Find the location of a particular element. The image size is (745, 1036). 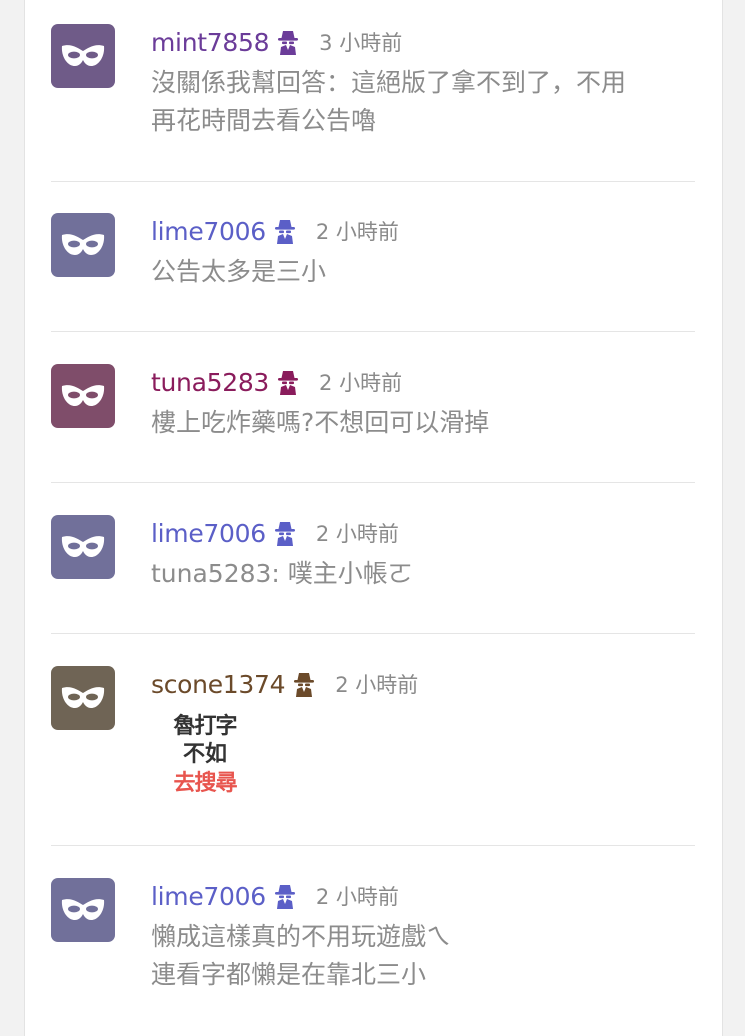

comment-text: 公告太多是三小 is located at coordinates (238, 272).